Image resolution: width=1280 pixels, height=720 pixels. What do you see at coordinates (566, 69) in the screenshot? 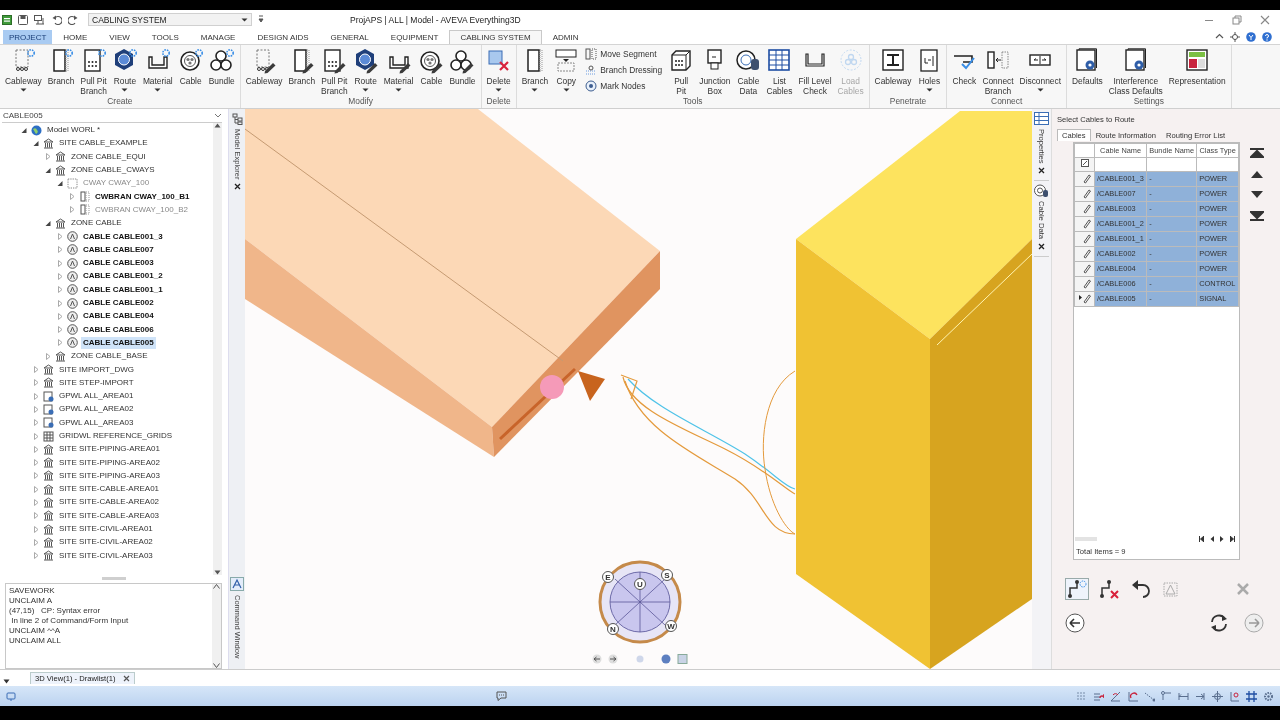
I see `ribbon-button: Copy` at bounding box center [566, 69].